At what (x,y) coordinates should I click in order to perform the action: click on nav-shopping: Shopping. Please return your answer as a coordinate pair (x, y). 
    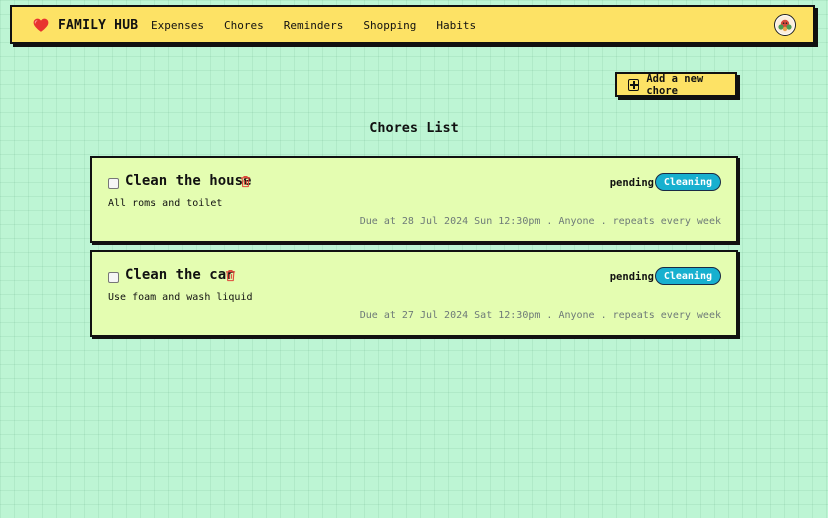
    Looking at the image, I should click on (389, 25).